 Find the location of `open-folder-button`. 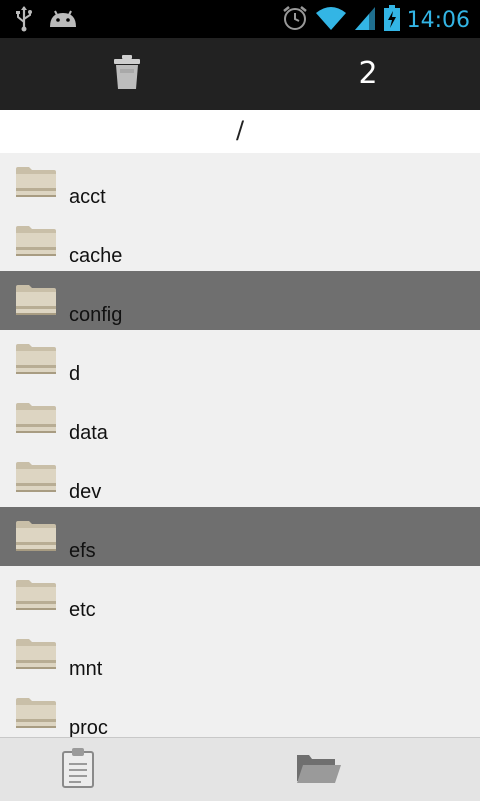

open-folder-button is located at coordinates (318, 770).